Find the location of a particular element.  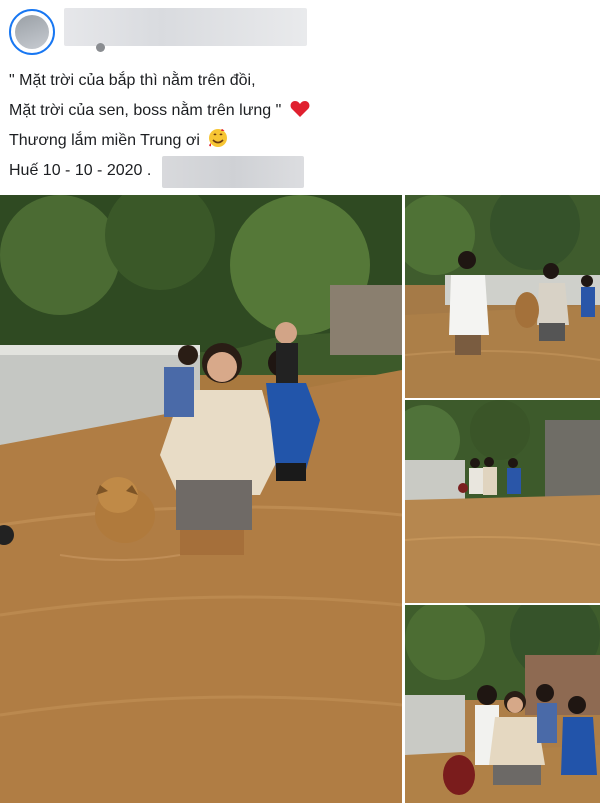

caption-text-1: " Mặt trời của bắp thì nằm trên đồi, is located at coordinates (132, 80).